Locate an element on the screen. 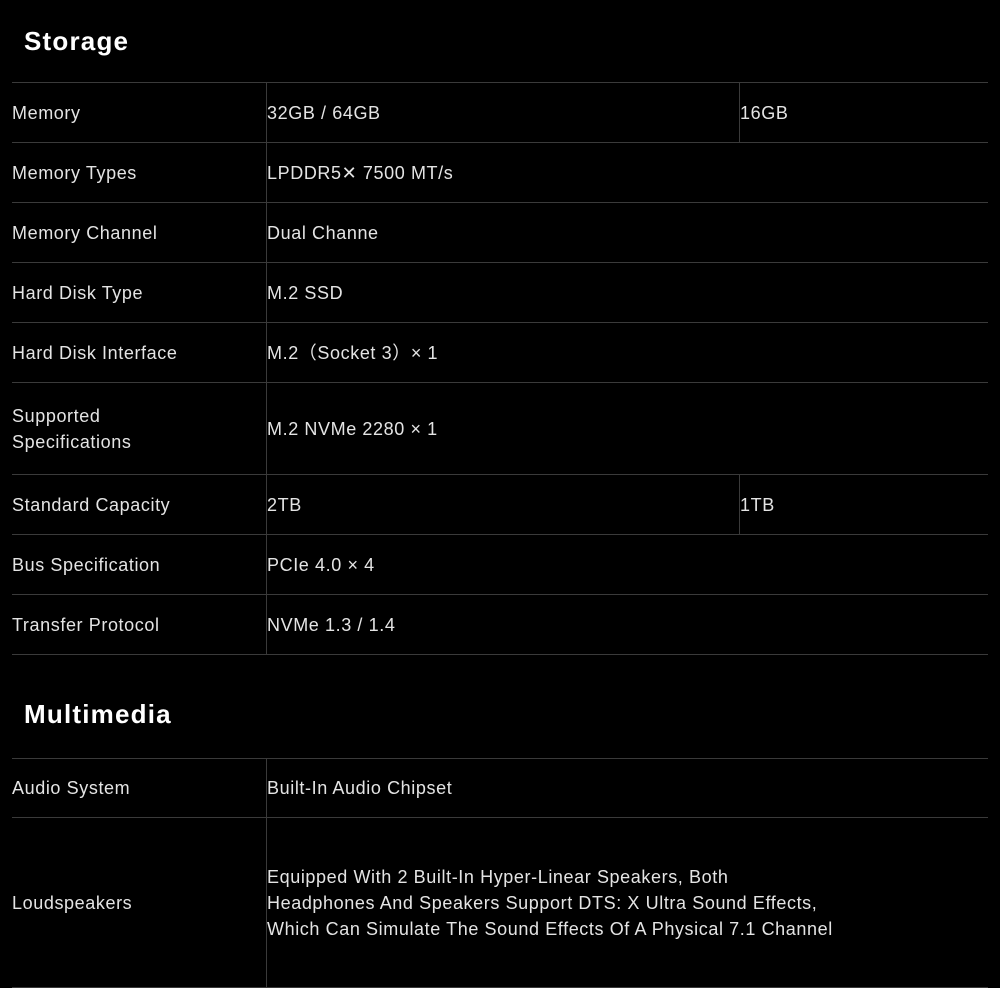 This screenshot has width=1000, height=988. row-value: NVMe 1.3 / 1.4 is located at coordinates (331, 624).